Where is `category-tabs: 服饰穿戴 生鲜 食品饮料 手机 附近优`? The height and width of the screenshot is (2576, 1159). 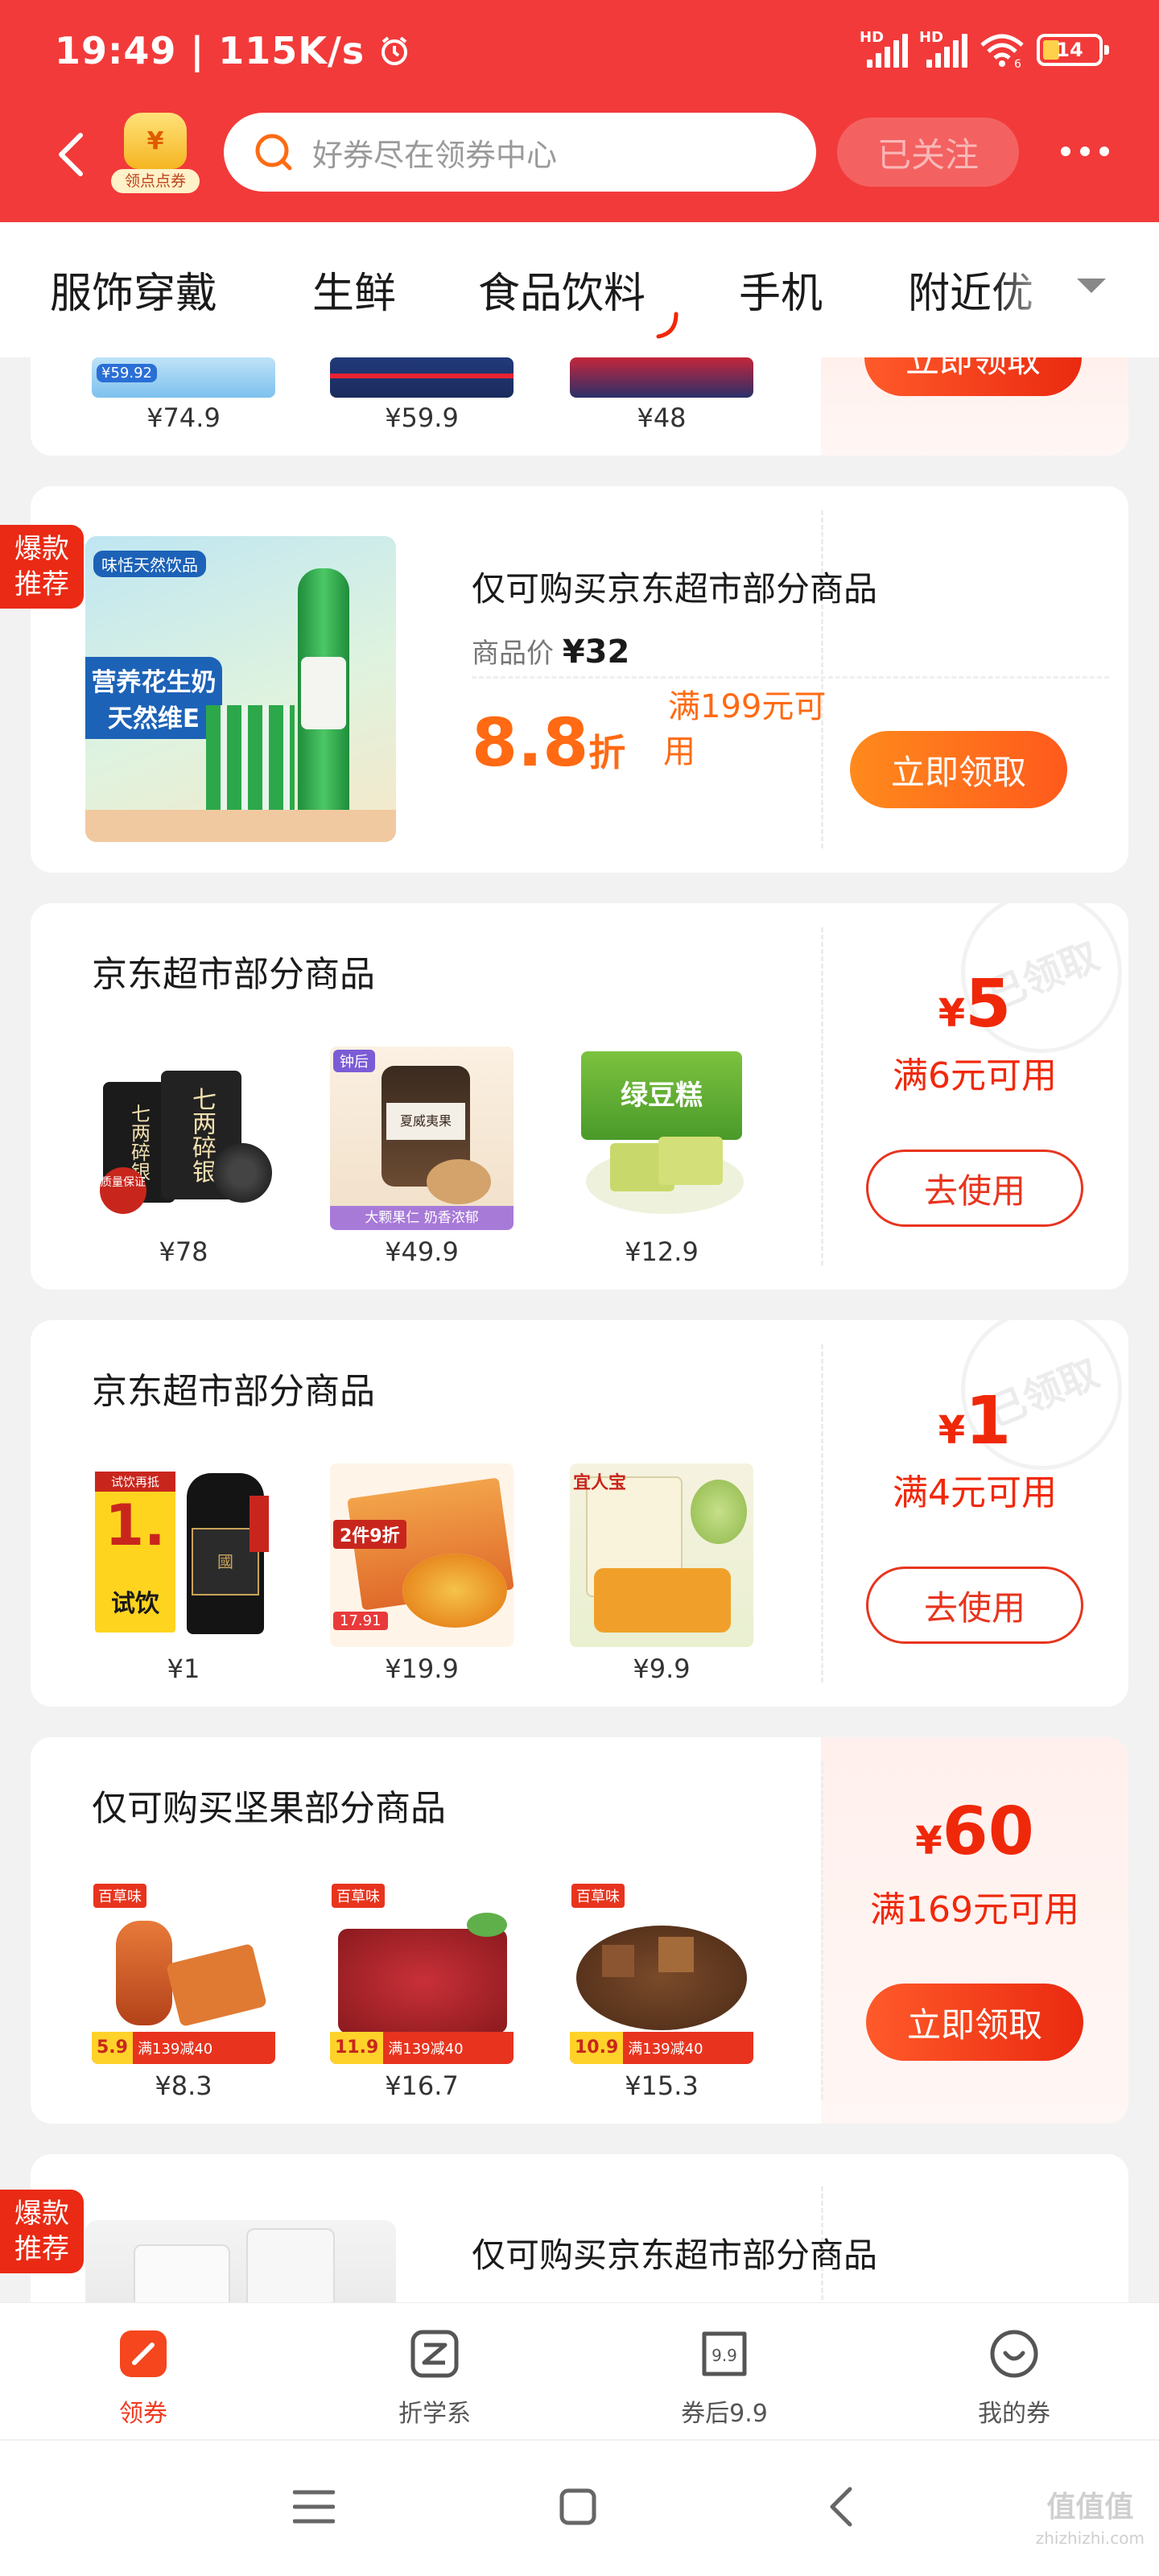
category-tabs: 服饰穿戴 生鲜 食品饮料 手机 附近优 is located at coordinates (579, 289).